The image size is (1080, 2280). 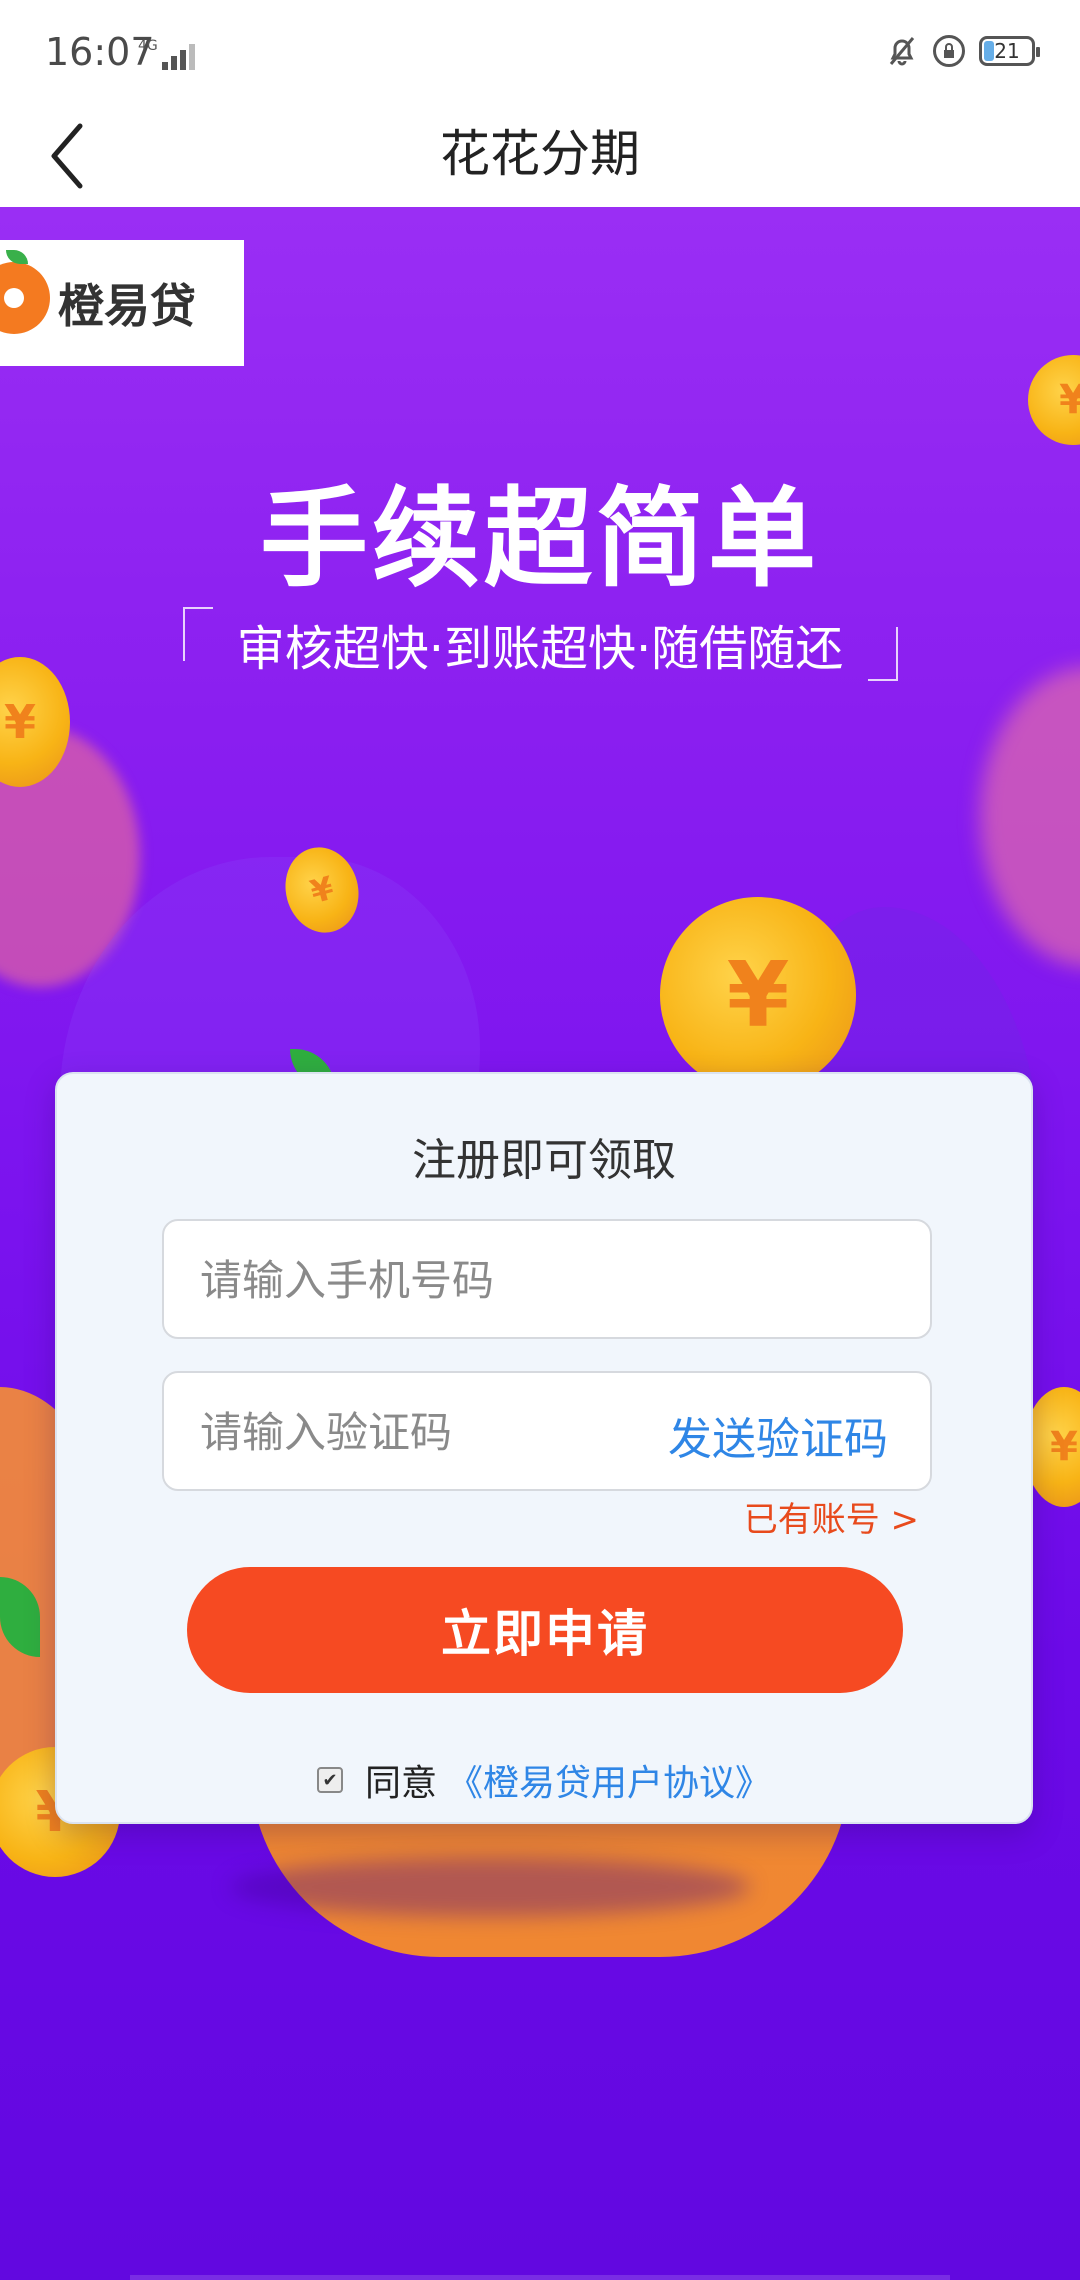 I want to click on brand-name: 橙易贷, so click(x=127, y=306).